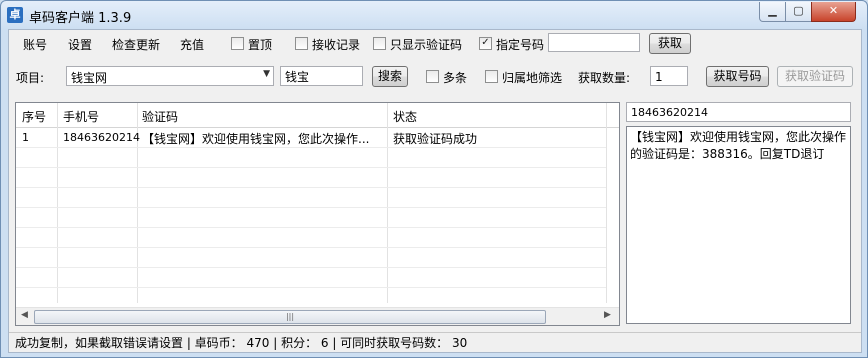  I want to click on project-selected-value: 钱宝网, so click(89, 78).